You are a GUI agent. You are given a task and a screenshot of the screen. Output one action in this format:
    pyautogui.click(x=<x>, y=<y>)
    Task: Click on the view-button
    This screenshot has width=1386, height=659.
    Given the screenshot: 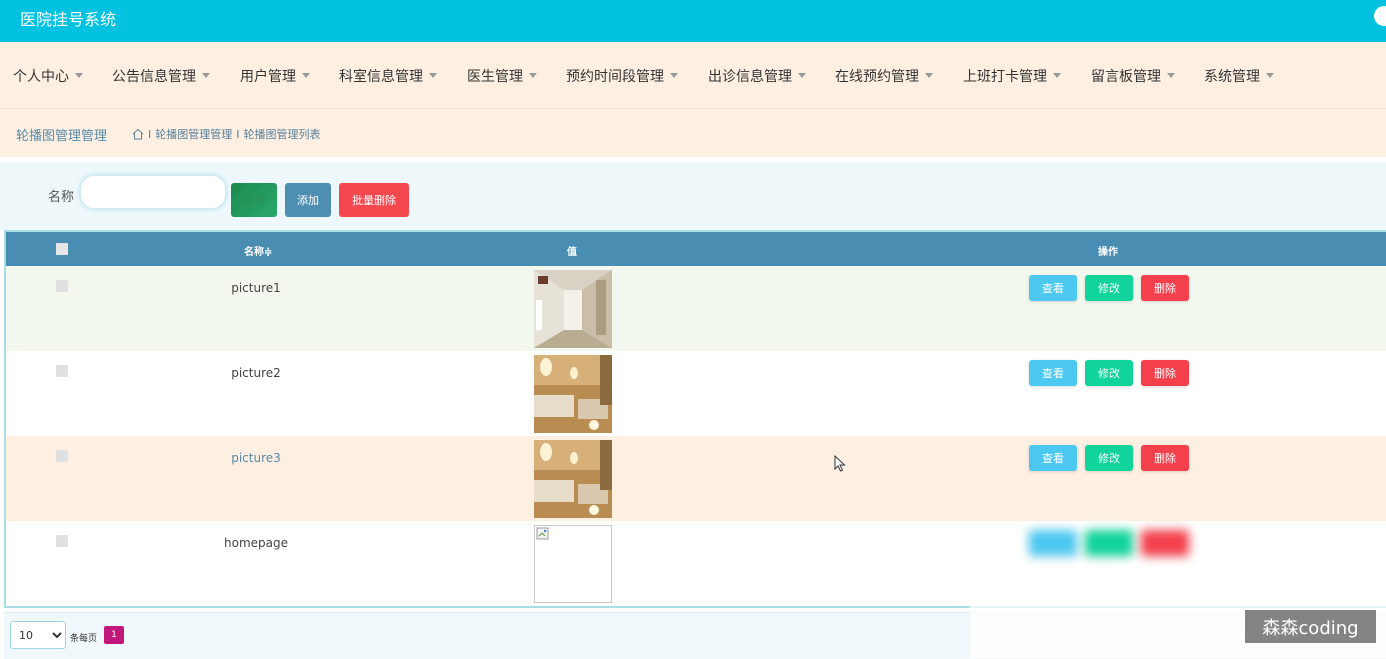 What is the action you would take?
    pyautogui.click(x=1053, y=543)
    